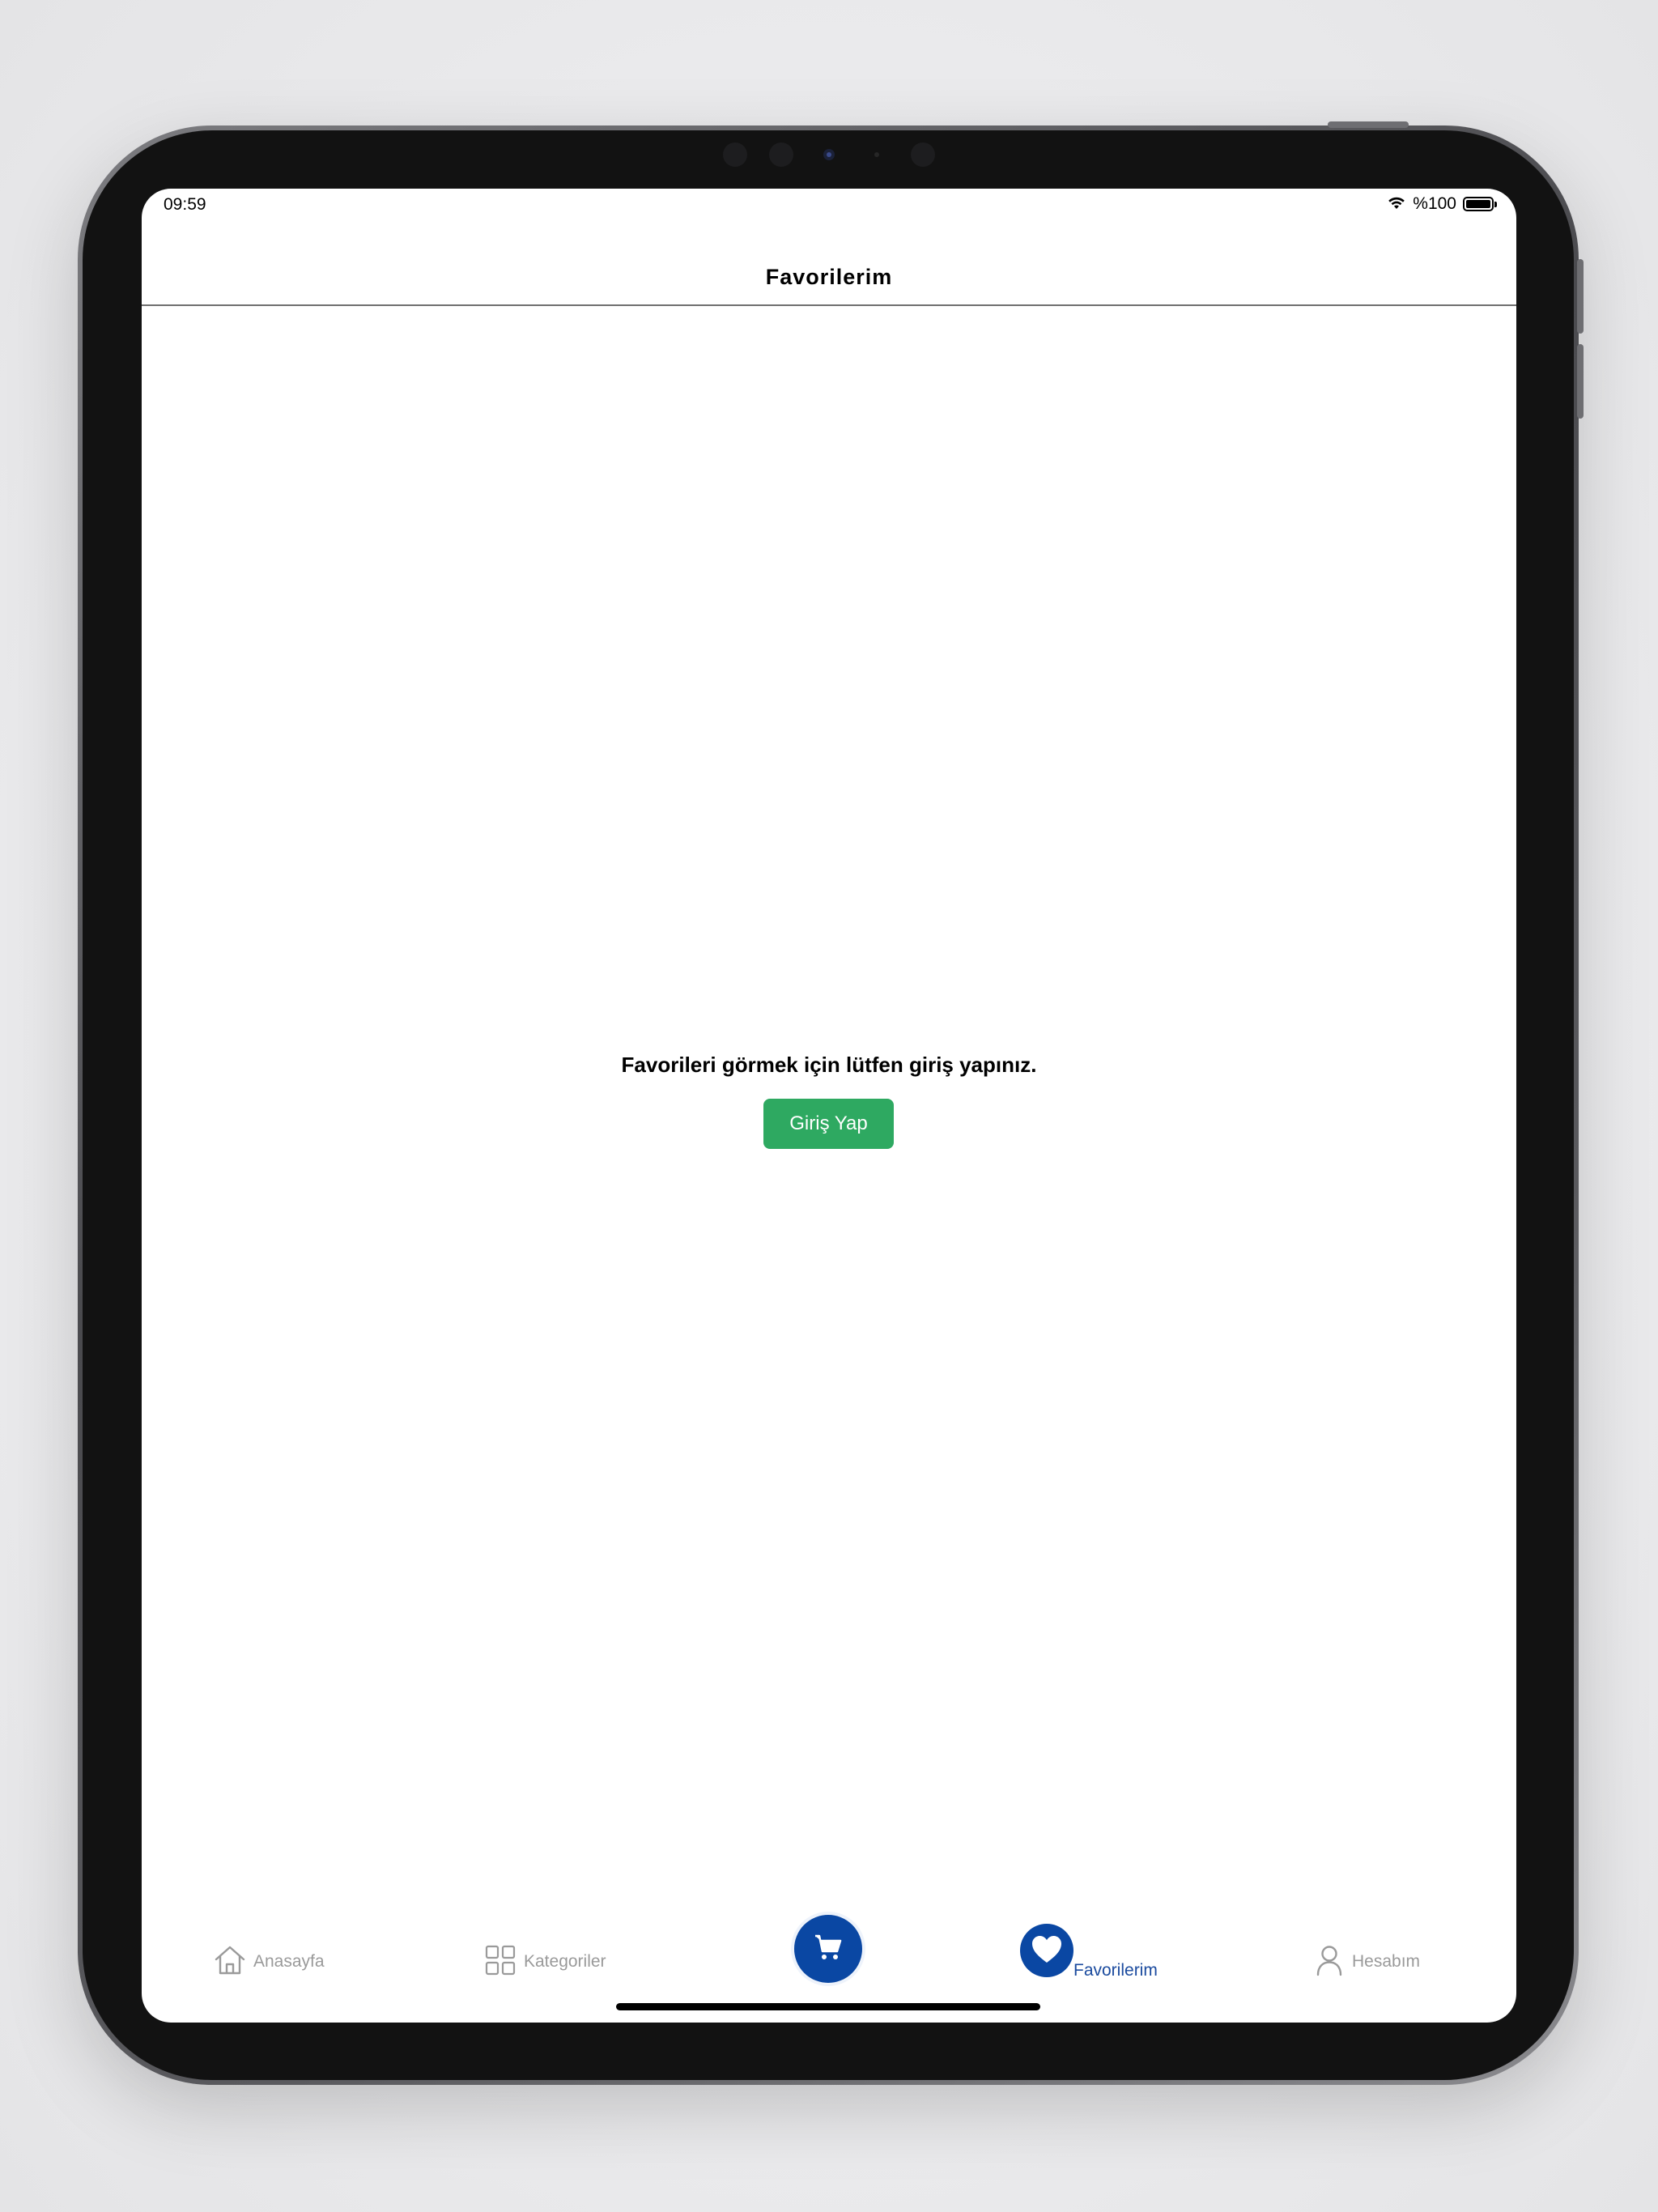 The height and width of the screenshot is (2212, 1658). I want to click on tab-account: Hesabım, so click(1366, 1962).